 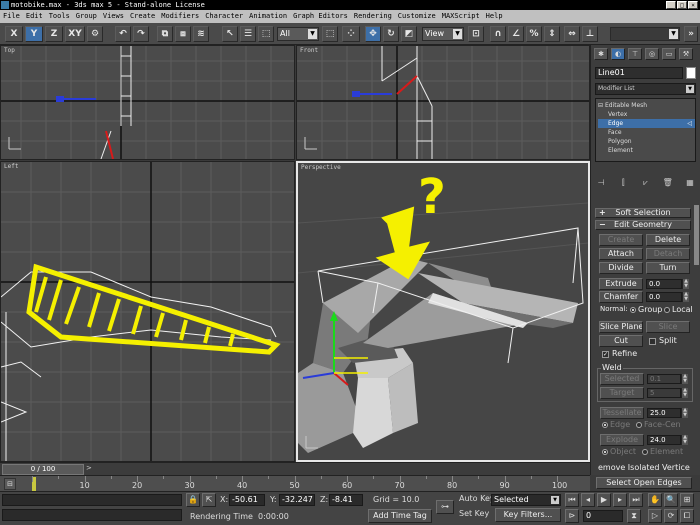 I want to click on track-bar: ⊟ 10 20 30 40 50 60 70 80 90 100, so click(x=295, y=483).